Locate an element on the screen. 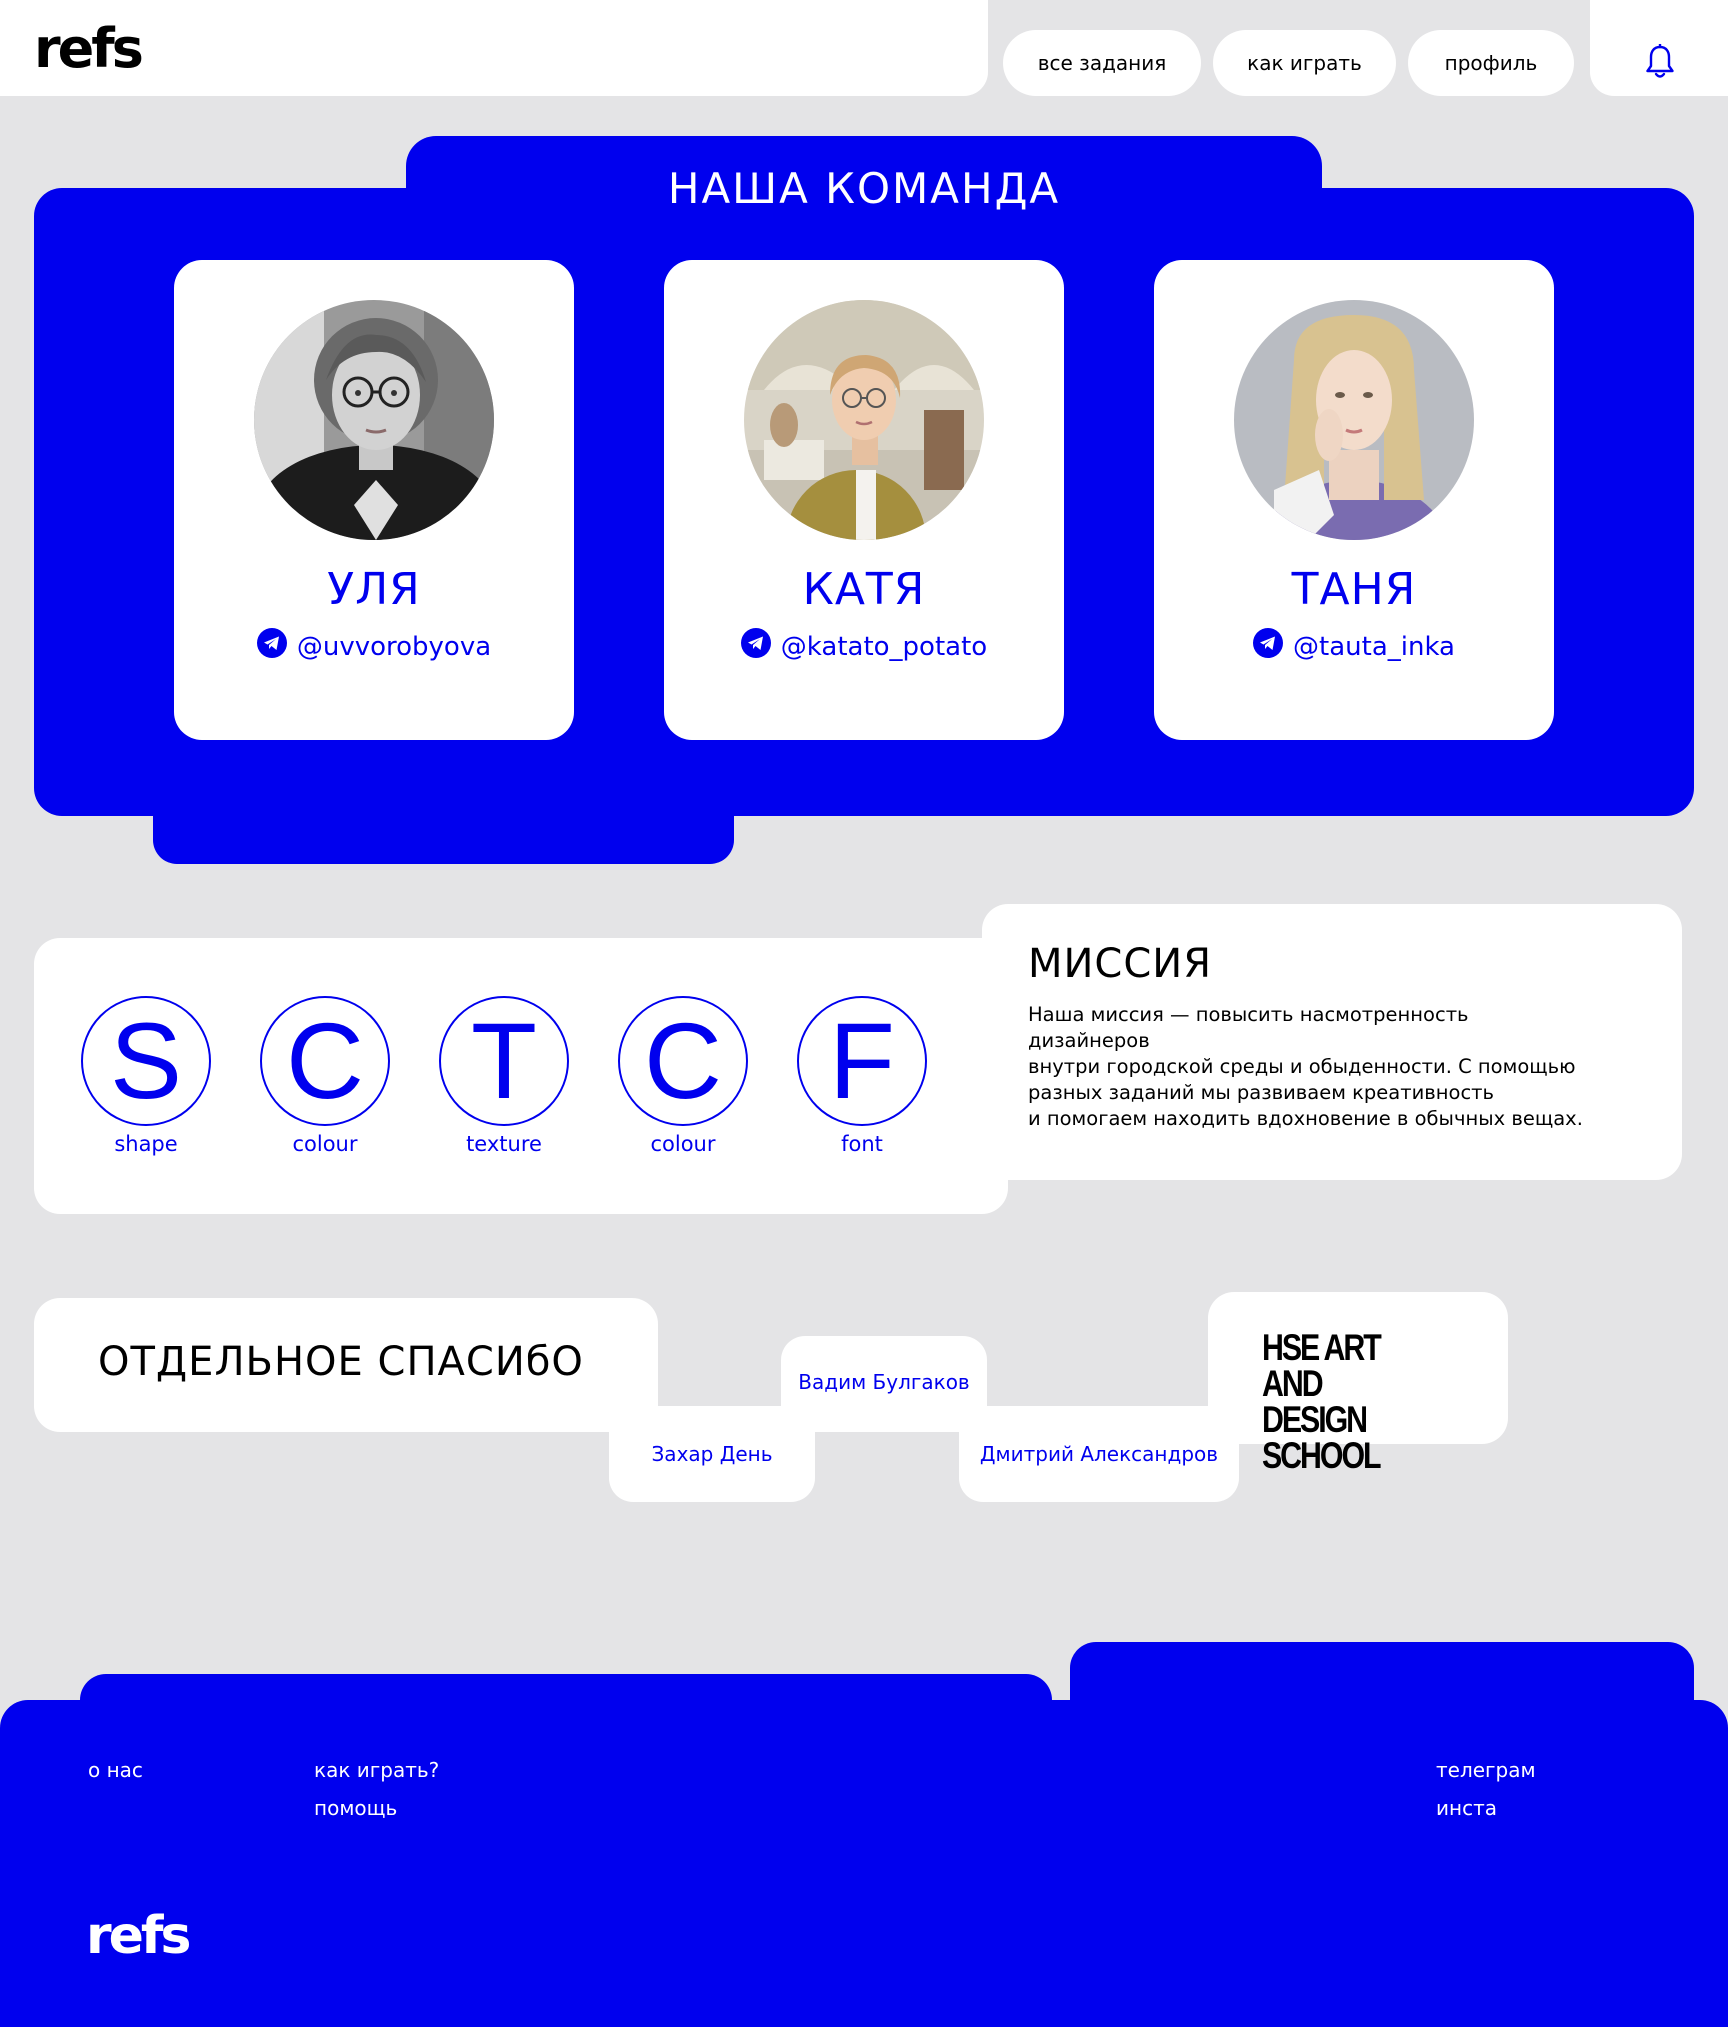  member-name: КАТЯ is located at coordinates (864, 589).